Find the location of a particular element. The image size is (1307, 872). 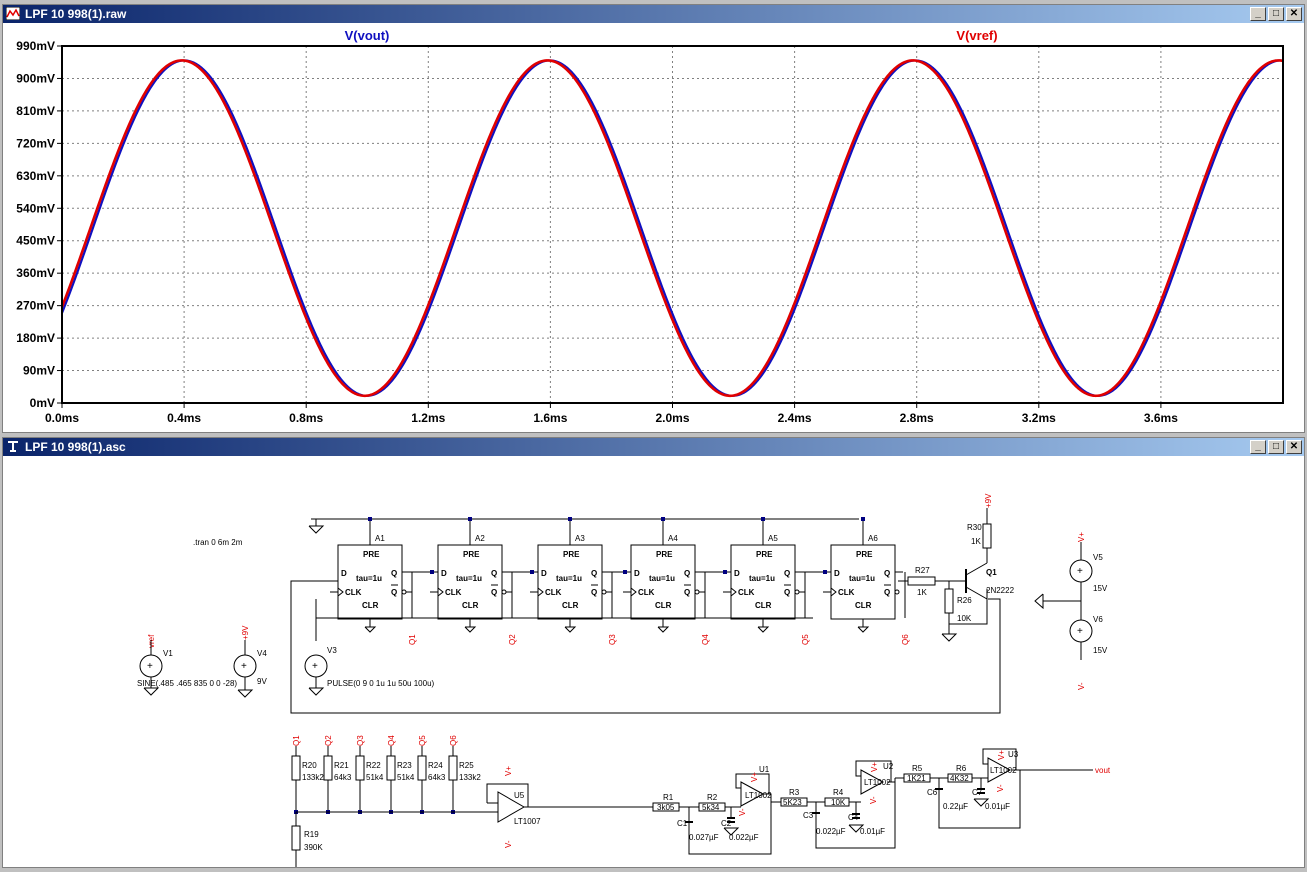

r5-value: 1K21 is located at coordinates (916, 778).